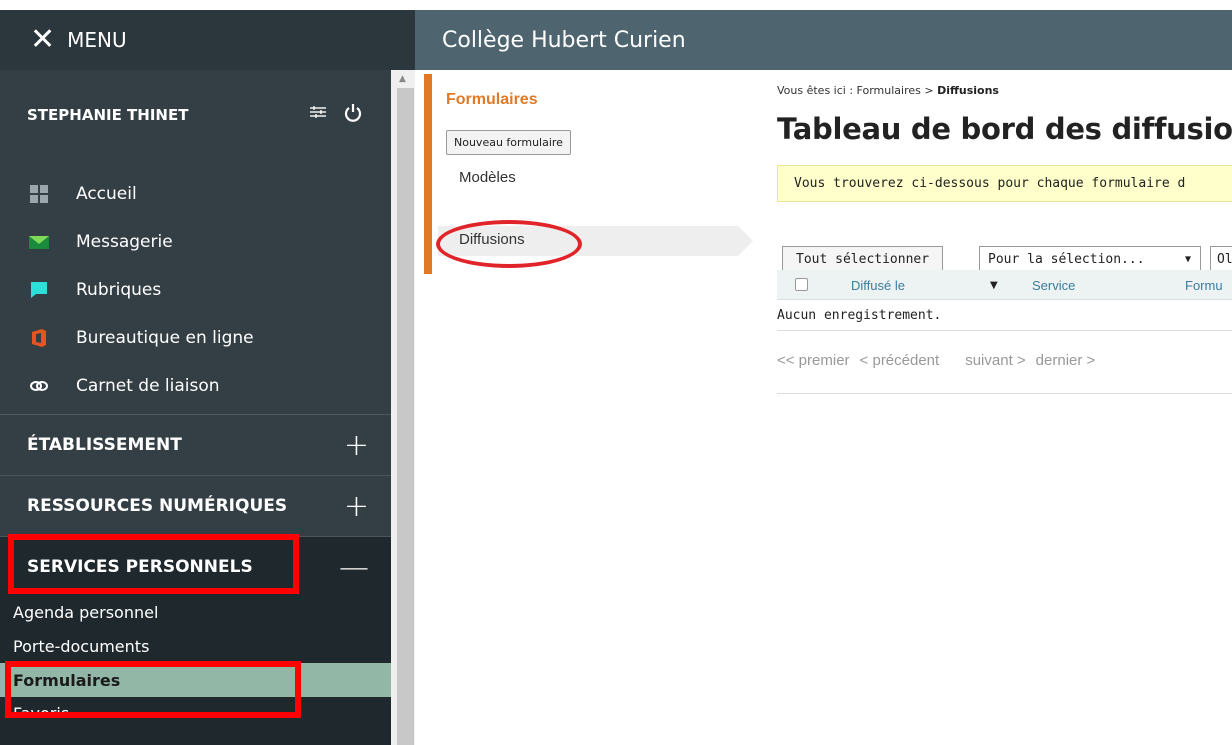 The height and width of the screenshot is (745, 1232). Describe the element at coordinates (813, 360) in the screenshot. I see `pager-first: << premier` at that location.